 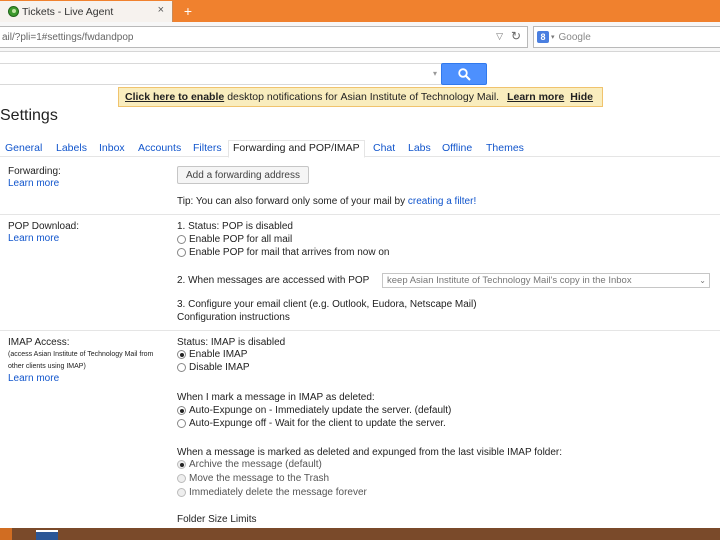 What do you see at coordinates (47, 535) in the screenshot?
I see `word-taskbar-icon` at bounding box center [47, 535].